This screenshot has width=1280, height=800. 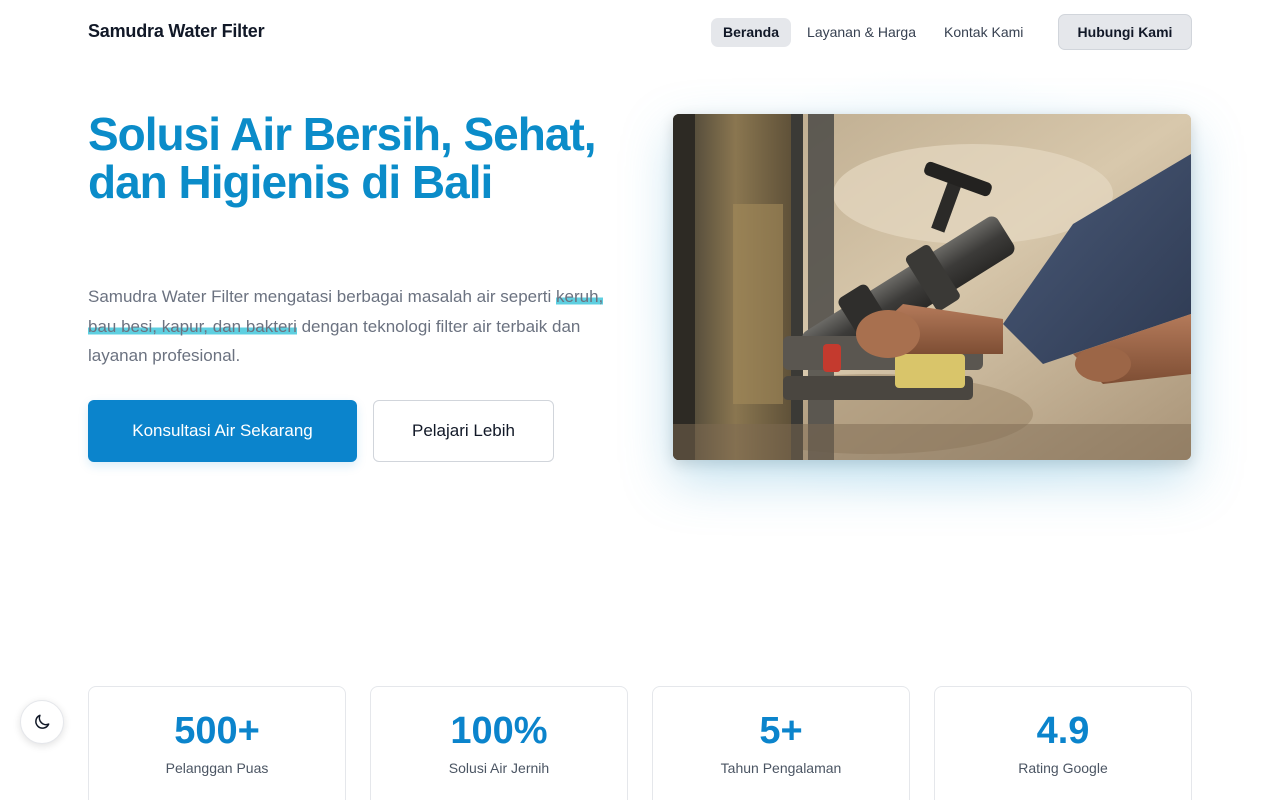 I want to click on stat-card-rating: 4.9 Rating Google, so click(x=1063, y=743).